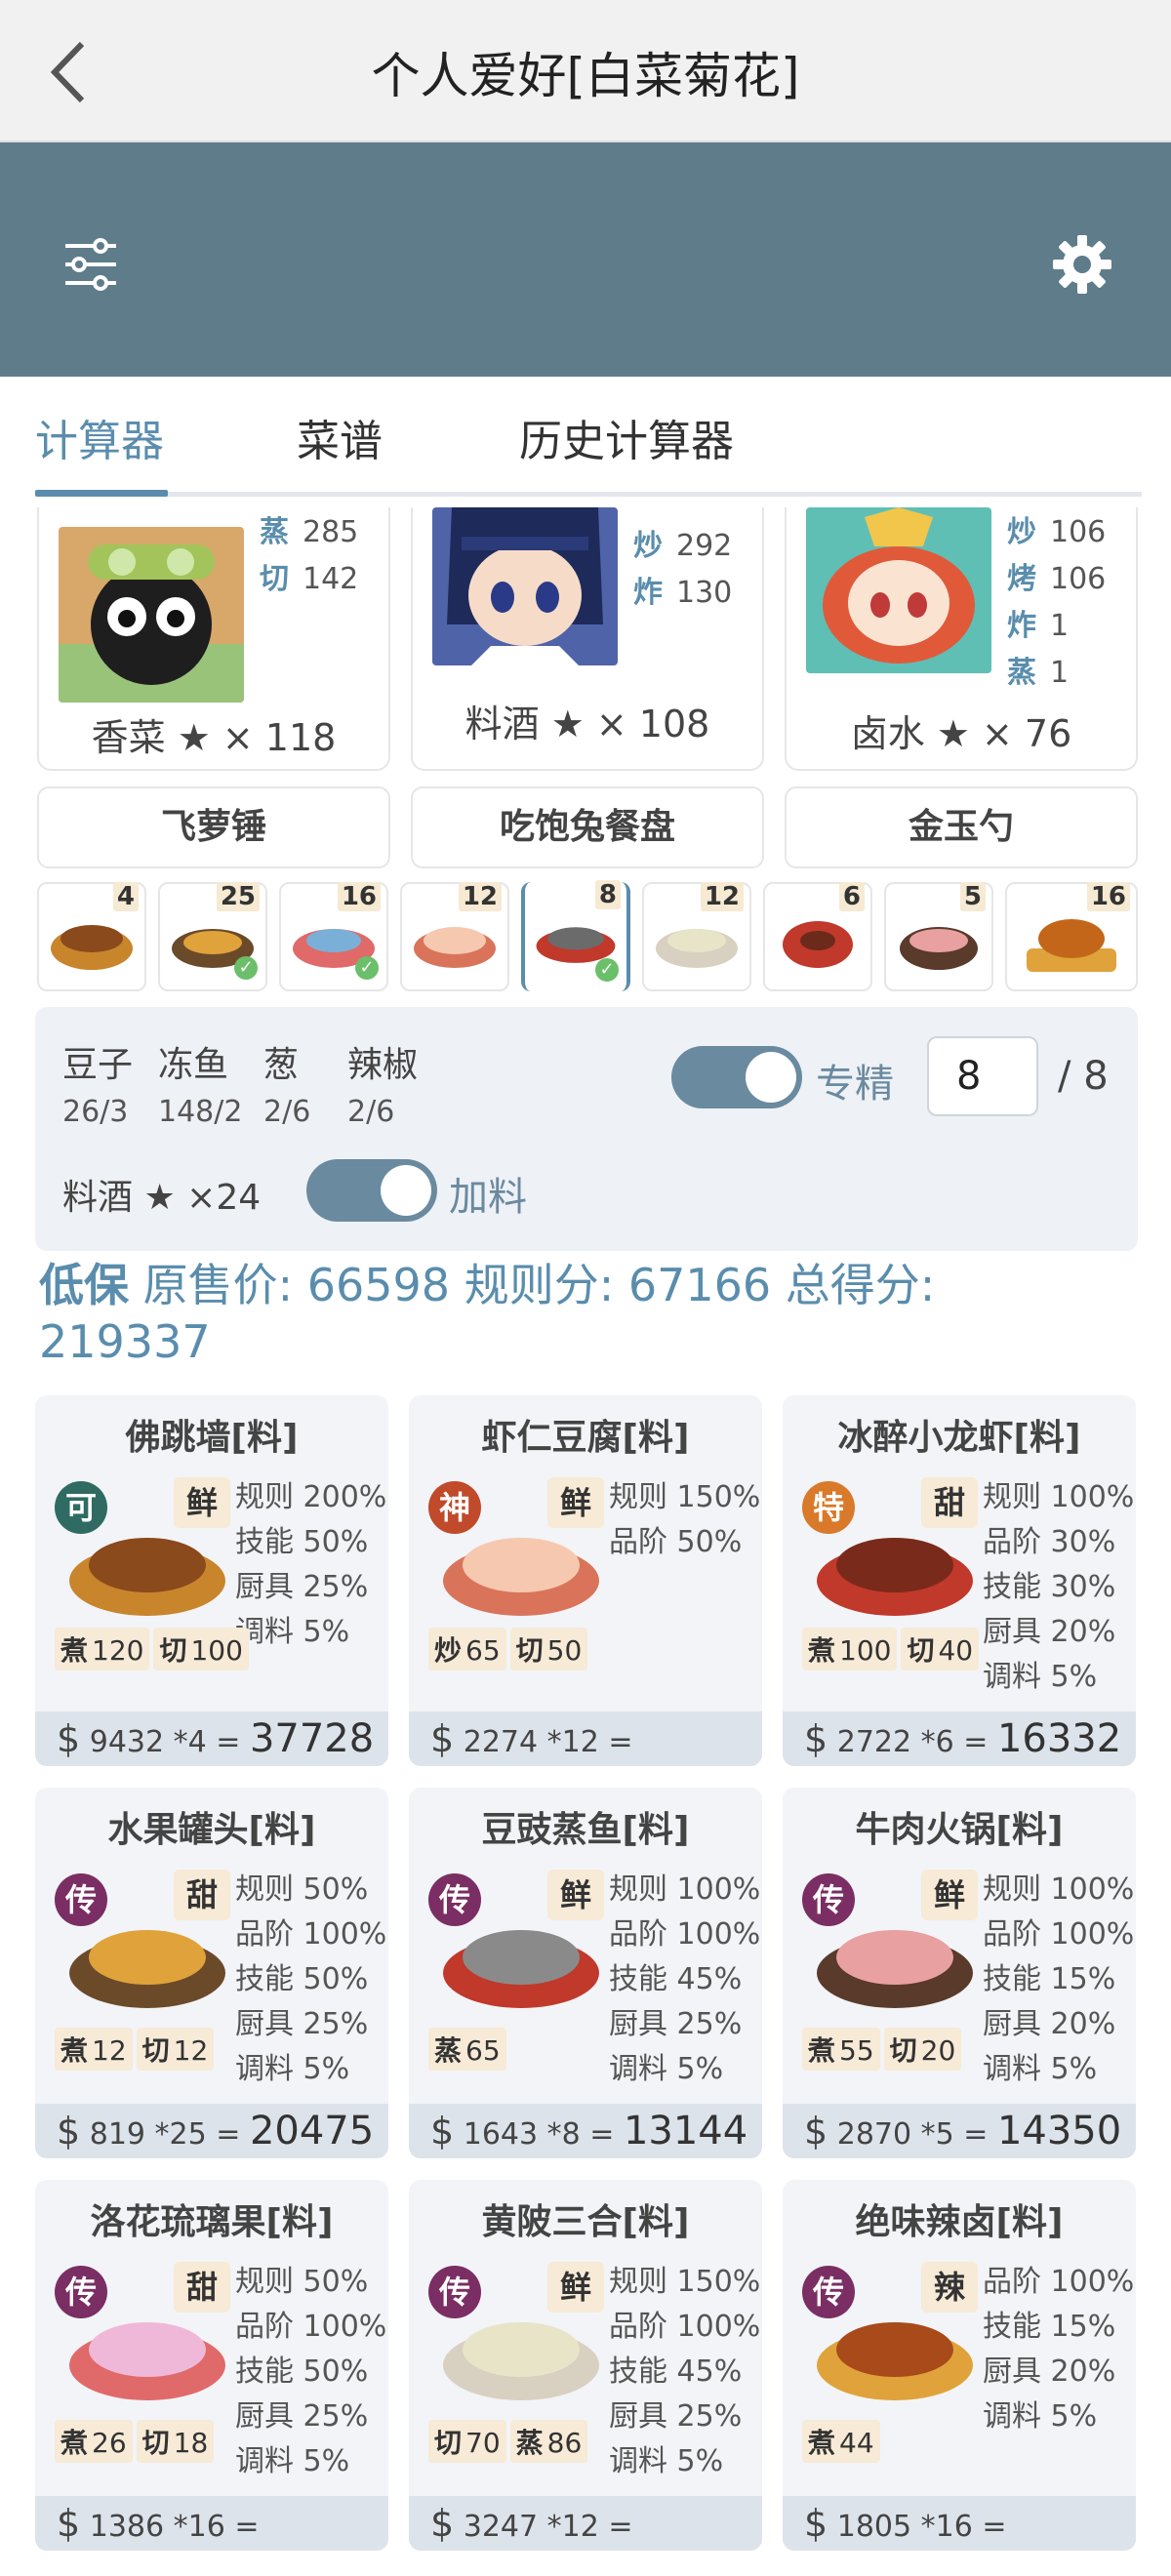 The width and height of the screenshot is (1171, 2576). I want to click on dish-slot: 4, so click(91, 936).